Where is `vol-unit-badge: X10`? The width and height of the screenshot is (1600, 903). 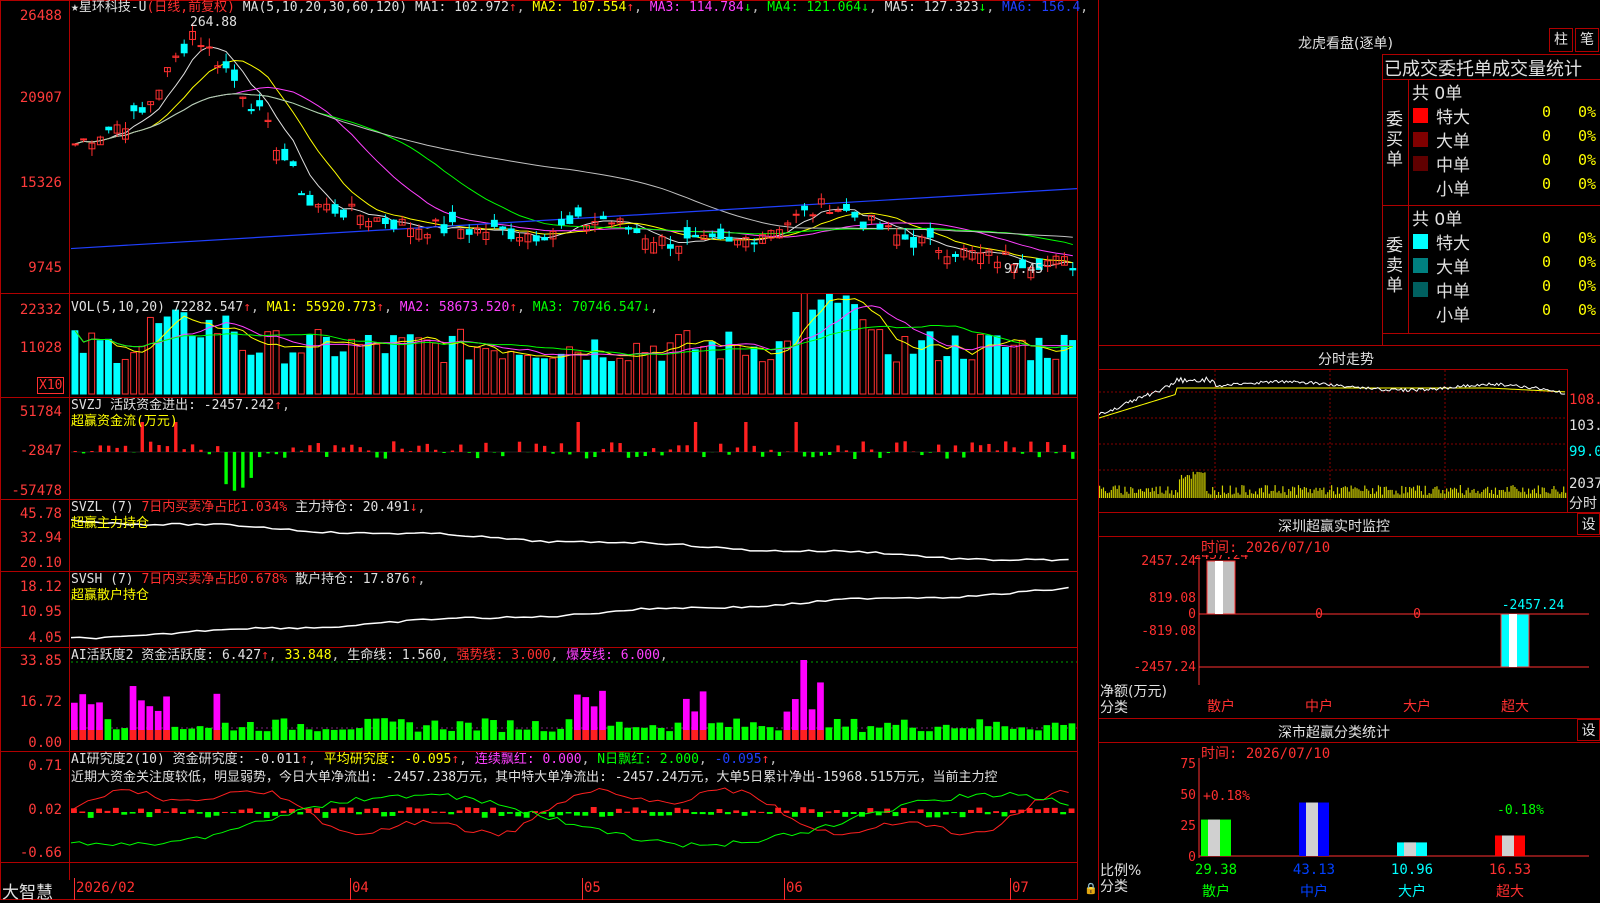 vol-unit-badge: X10 is located at coordinates (50, 385).